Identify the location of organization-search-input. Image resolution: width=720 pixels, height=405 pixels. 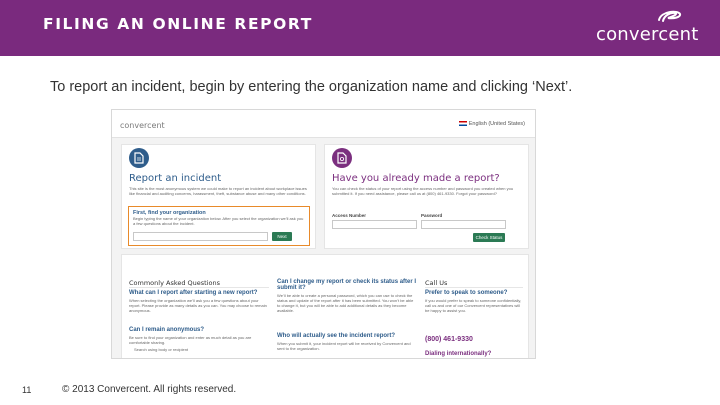
(200, 236).